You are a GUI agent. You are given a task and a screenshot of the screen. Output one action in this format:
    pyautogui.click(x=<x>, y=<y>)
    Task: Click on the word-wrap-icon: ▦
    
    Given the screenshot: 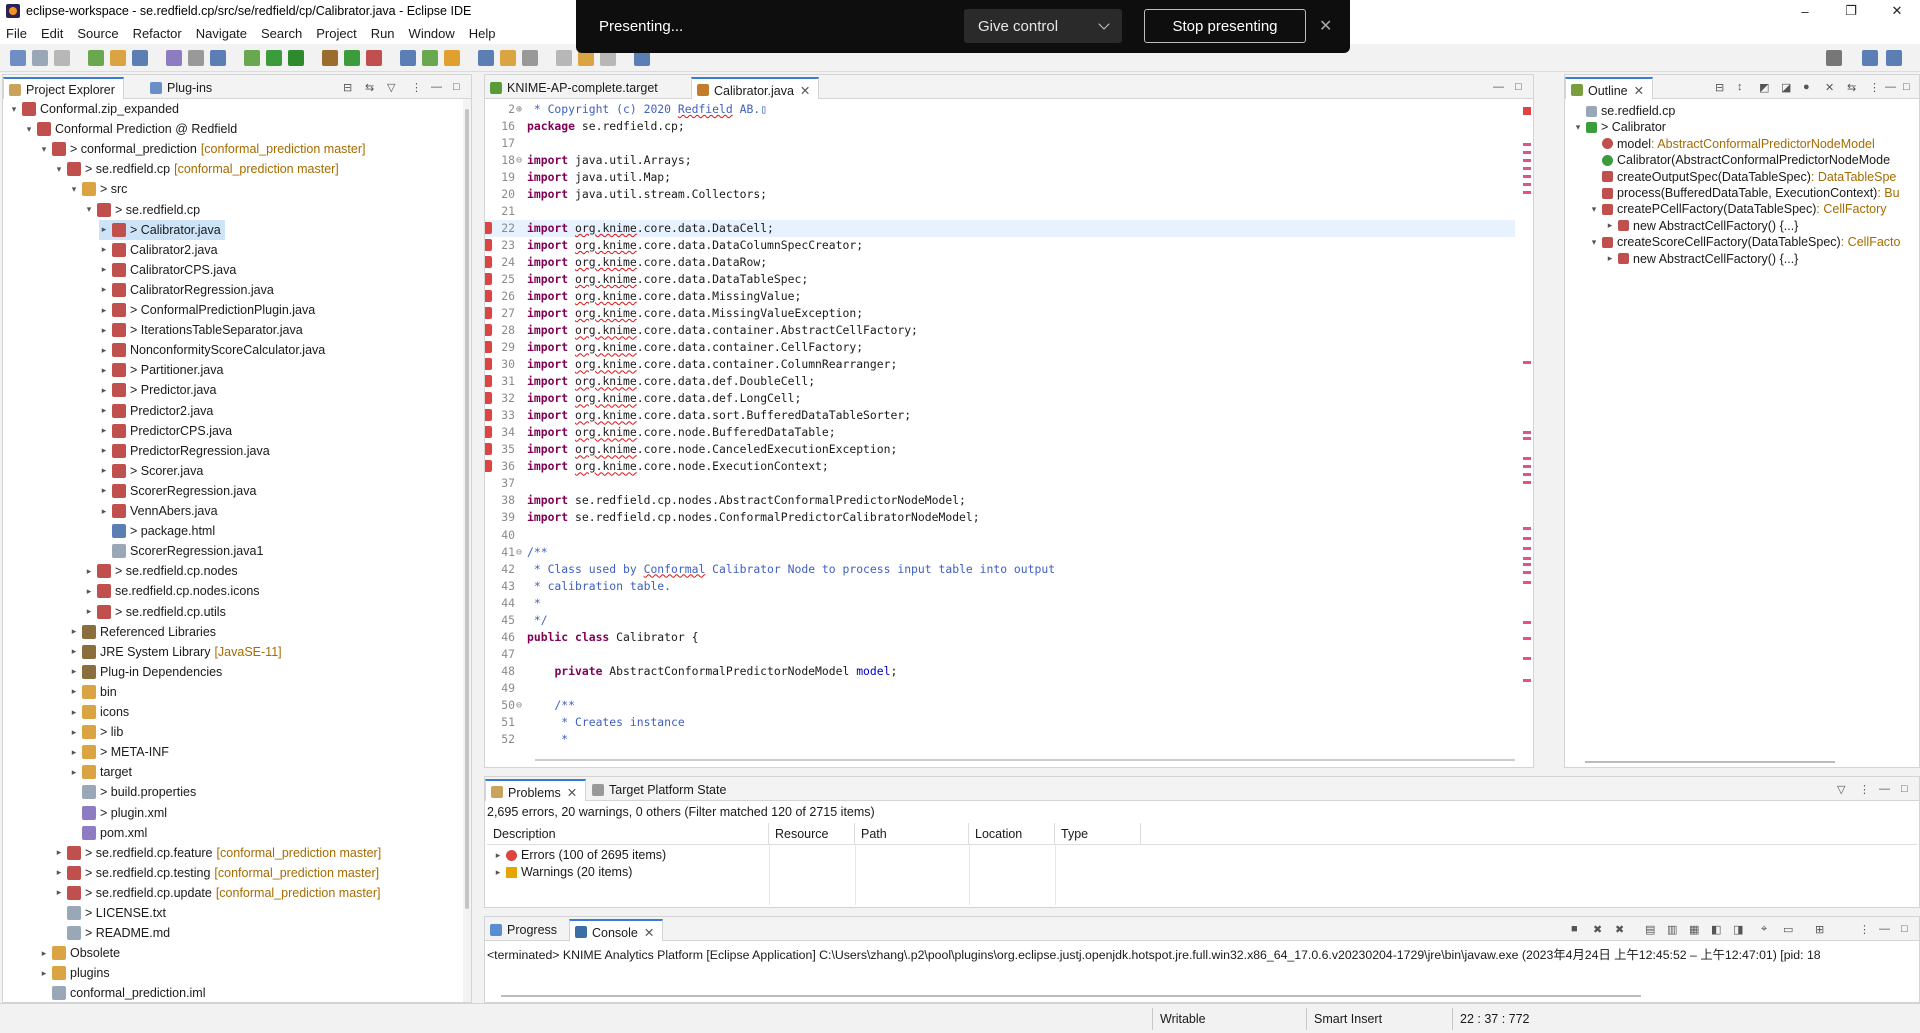 What is the action you would take?
    pyautogui.click(x=1694, y=929)
    